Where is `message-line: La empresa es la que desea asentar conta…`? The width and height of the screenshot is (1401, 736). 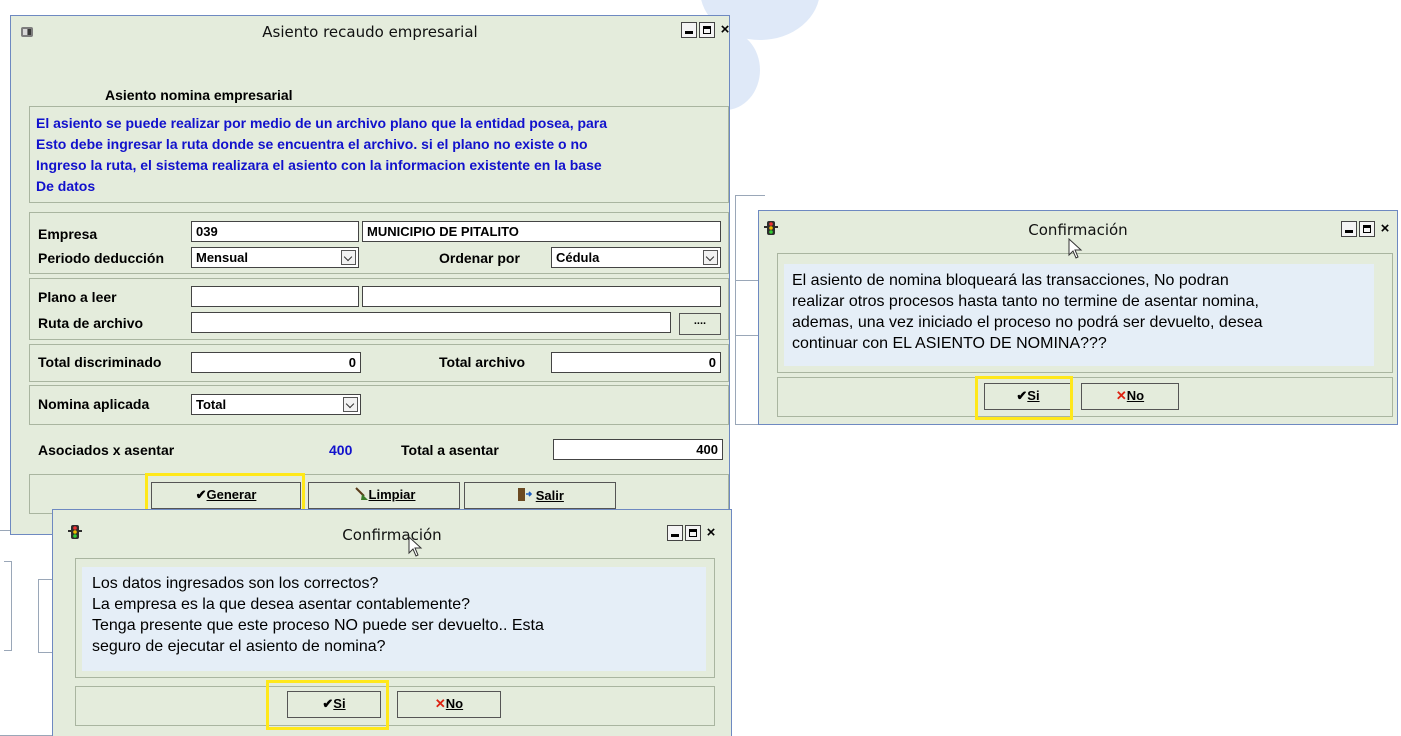
message-line: La empresa es la que desea asentar conta… is located at coordinates (281, 604).